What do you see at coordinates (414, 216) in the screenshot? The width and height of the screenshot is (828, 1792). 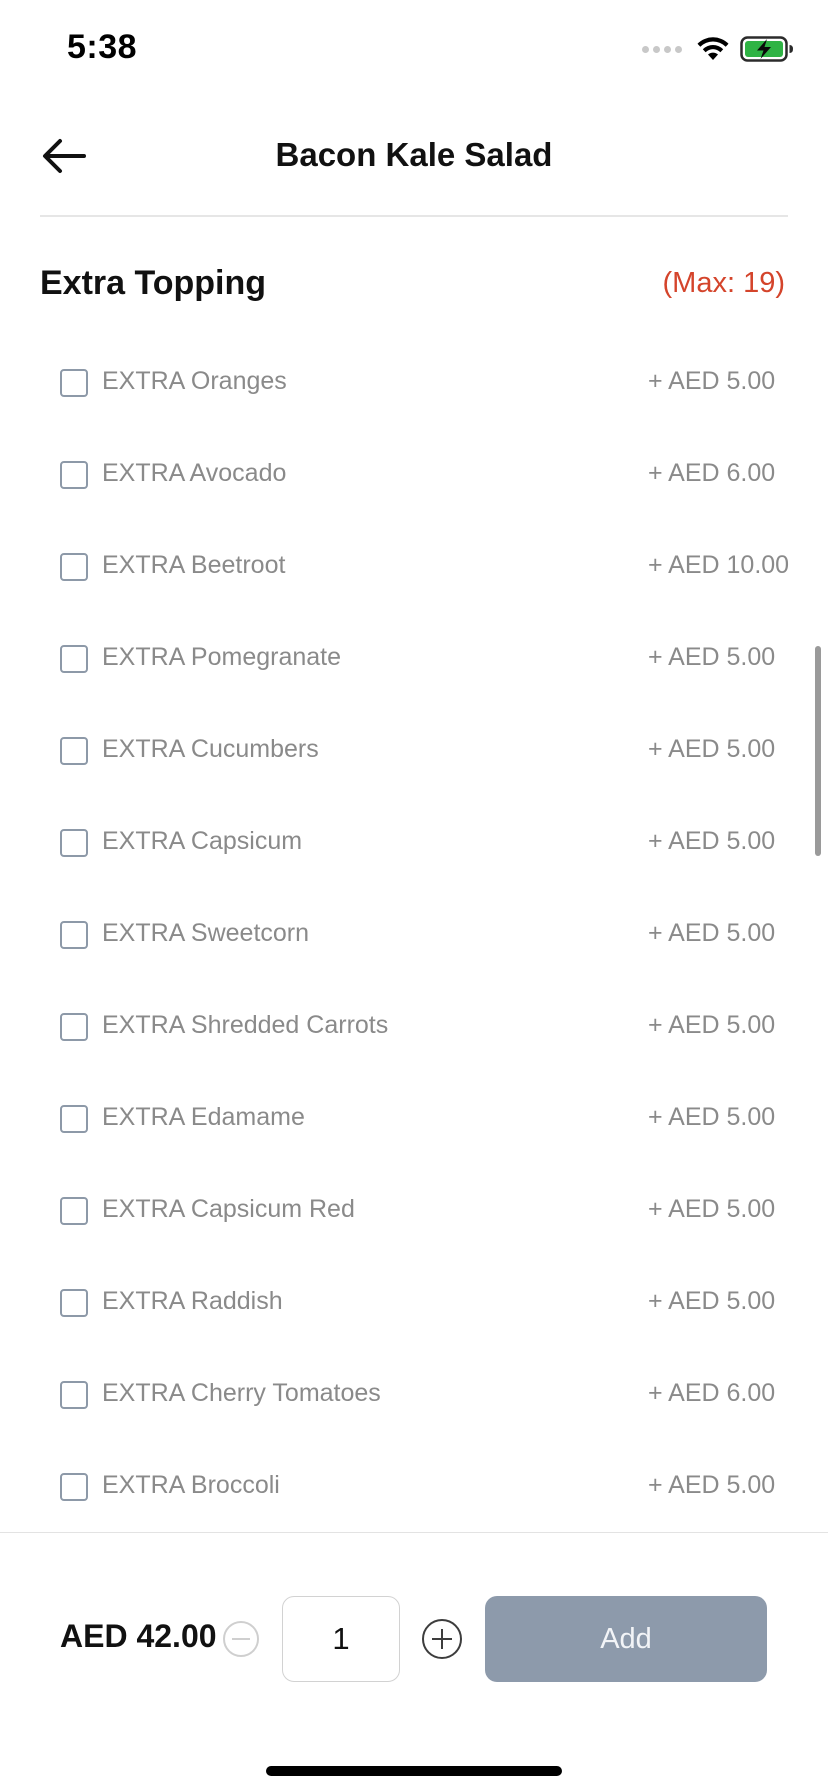 I see `header-divider` at bounding box center [414, 216].